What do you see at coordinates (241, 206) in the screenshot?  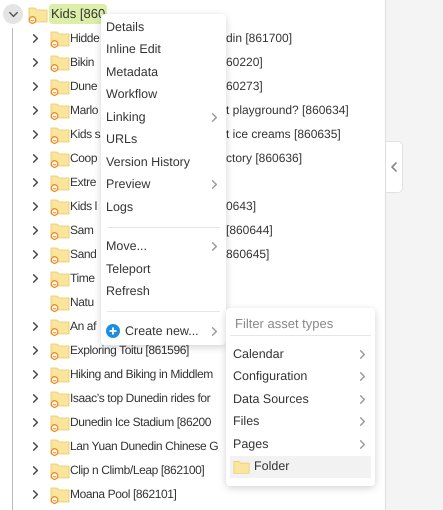 I see `tree-item-text: 0643]` at bounding box center [241, 206].